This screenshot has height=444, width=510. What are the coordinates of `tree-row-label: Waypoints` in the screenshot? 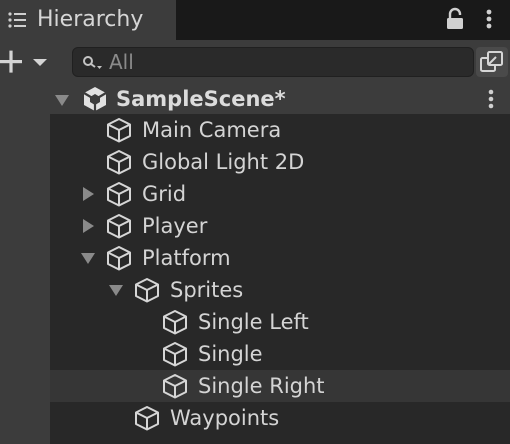 It's located at (225, 418).